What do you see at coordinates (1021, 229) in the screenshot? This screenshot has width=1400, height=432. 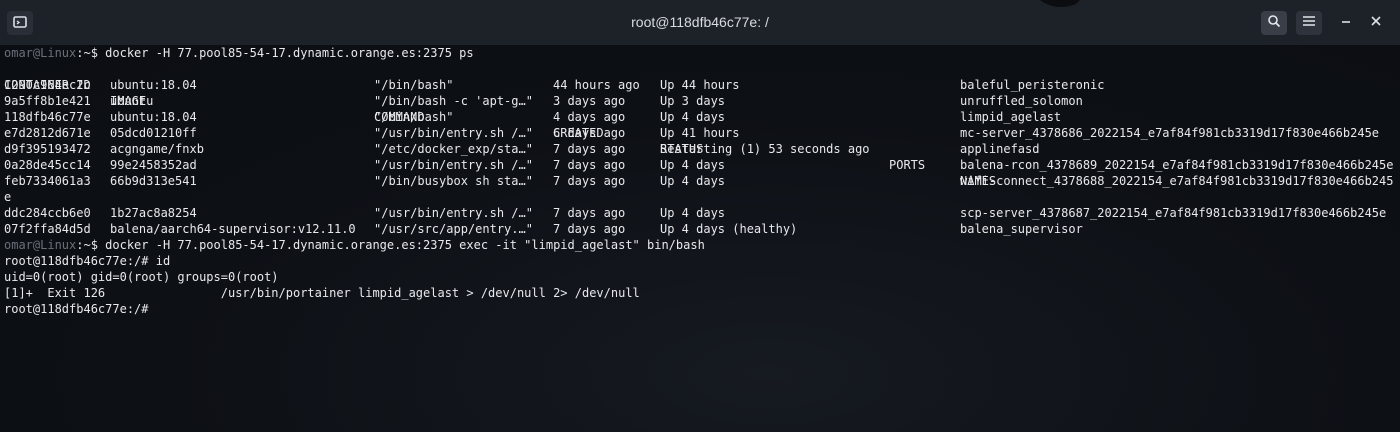 I see `cell-names: balena_supervisor` at bounding box center [1021, 229].